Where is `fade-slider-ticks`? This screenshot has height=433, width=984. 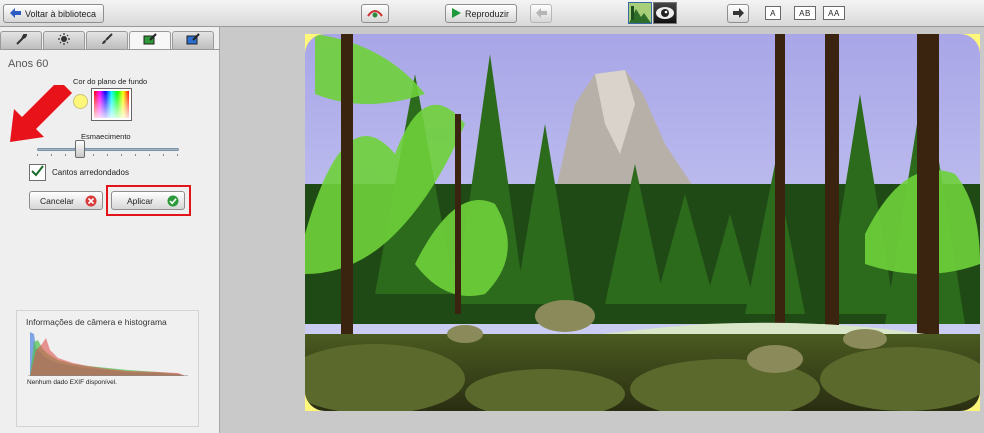
fade-slider-ticks is located at coordinates (108, 155).